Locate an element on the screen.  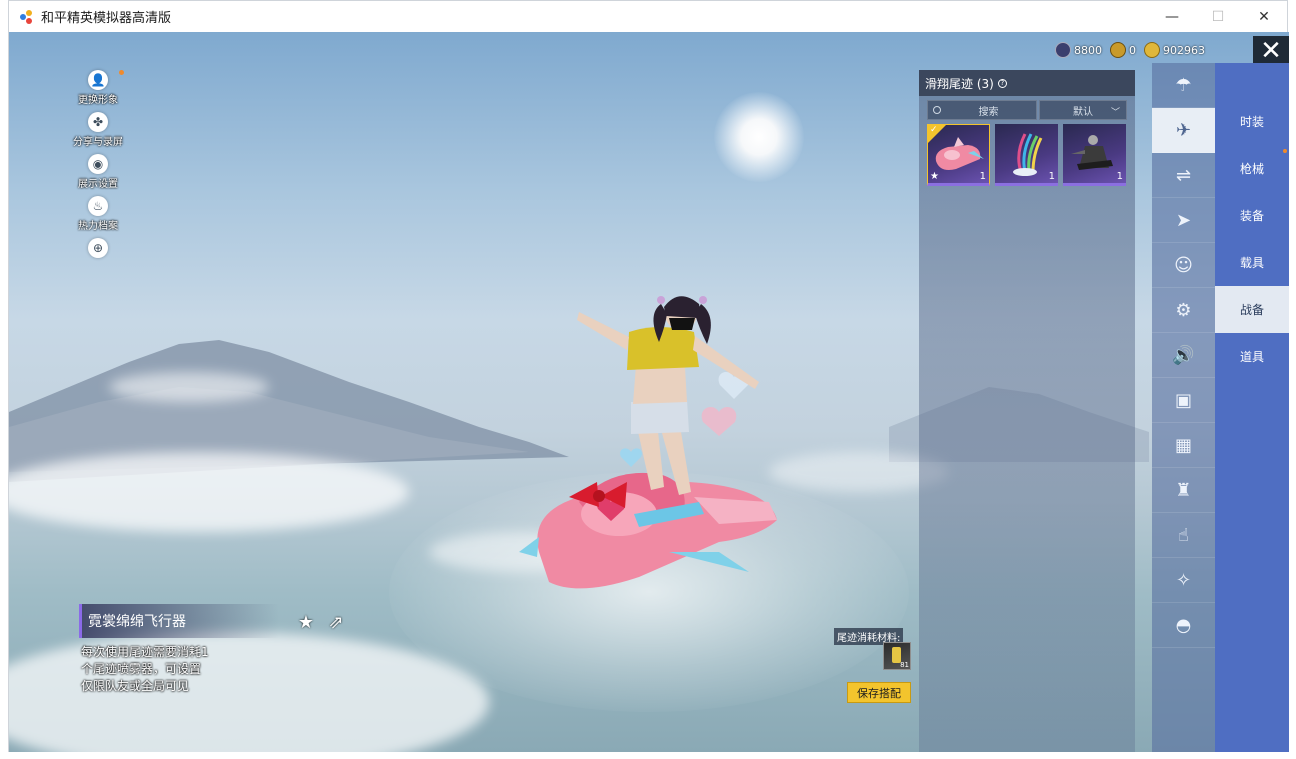
category-robot: ⚙ is located at coordinates (1183, 310).